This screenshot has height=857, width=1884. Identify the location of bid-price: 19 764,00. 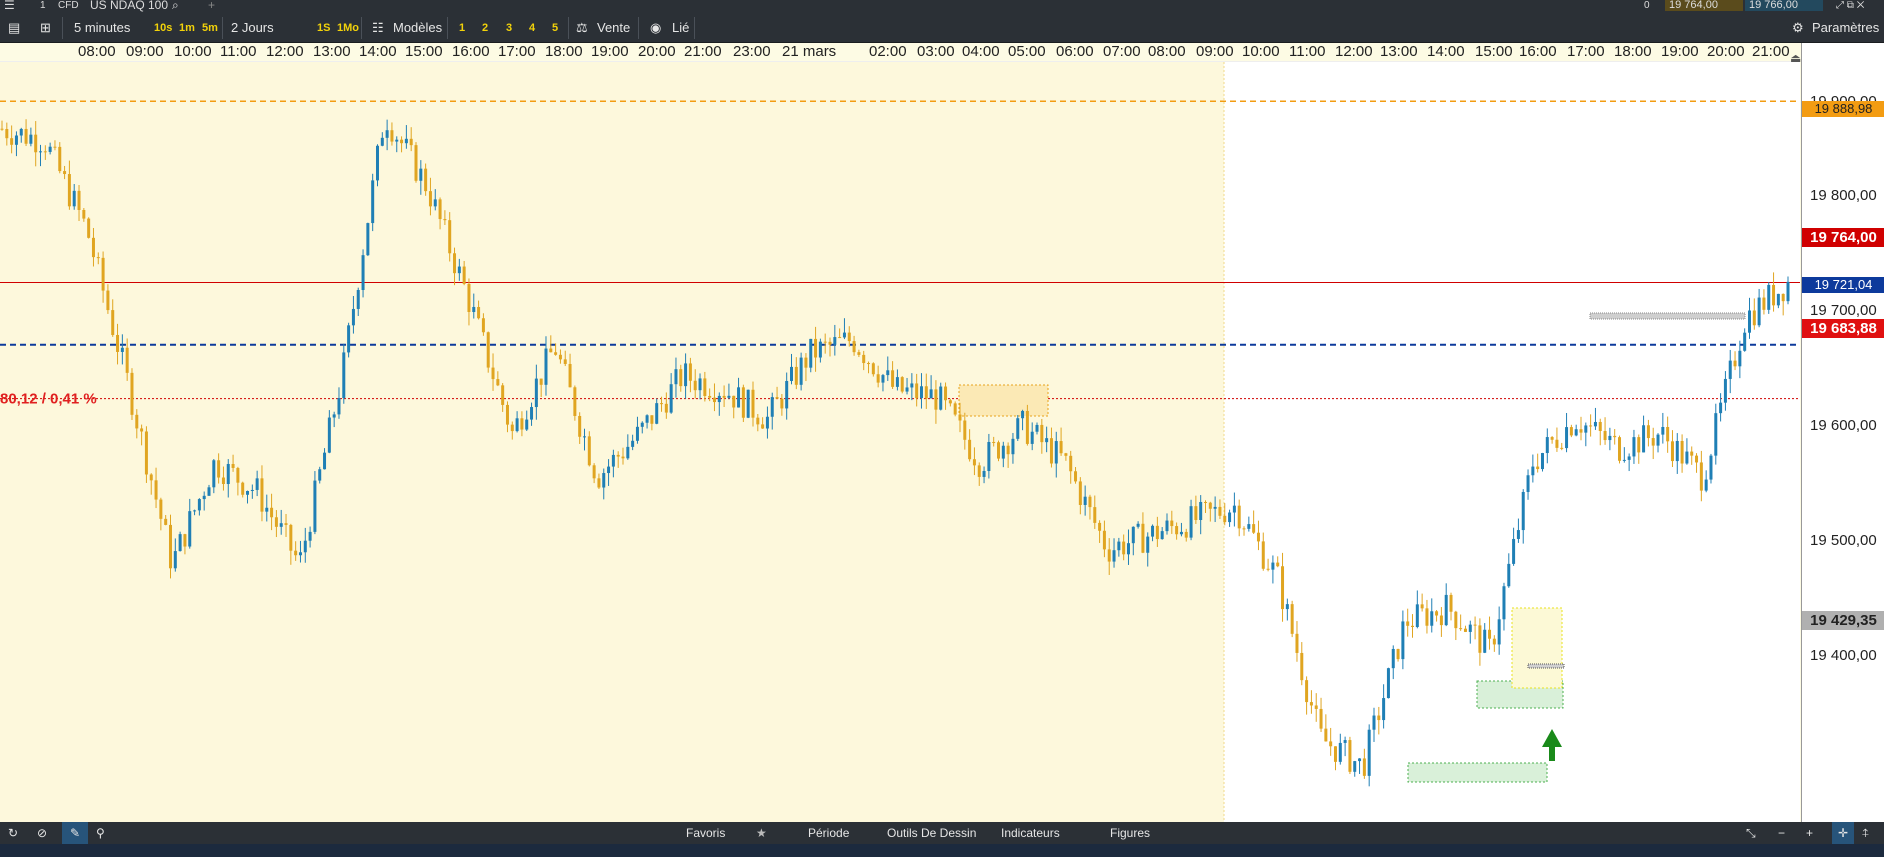
(1704, 5).